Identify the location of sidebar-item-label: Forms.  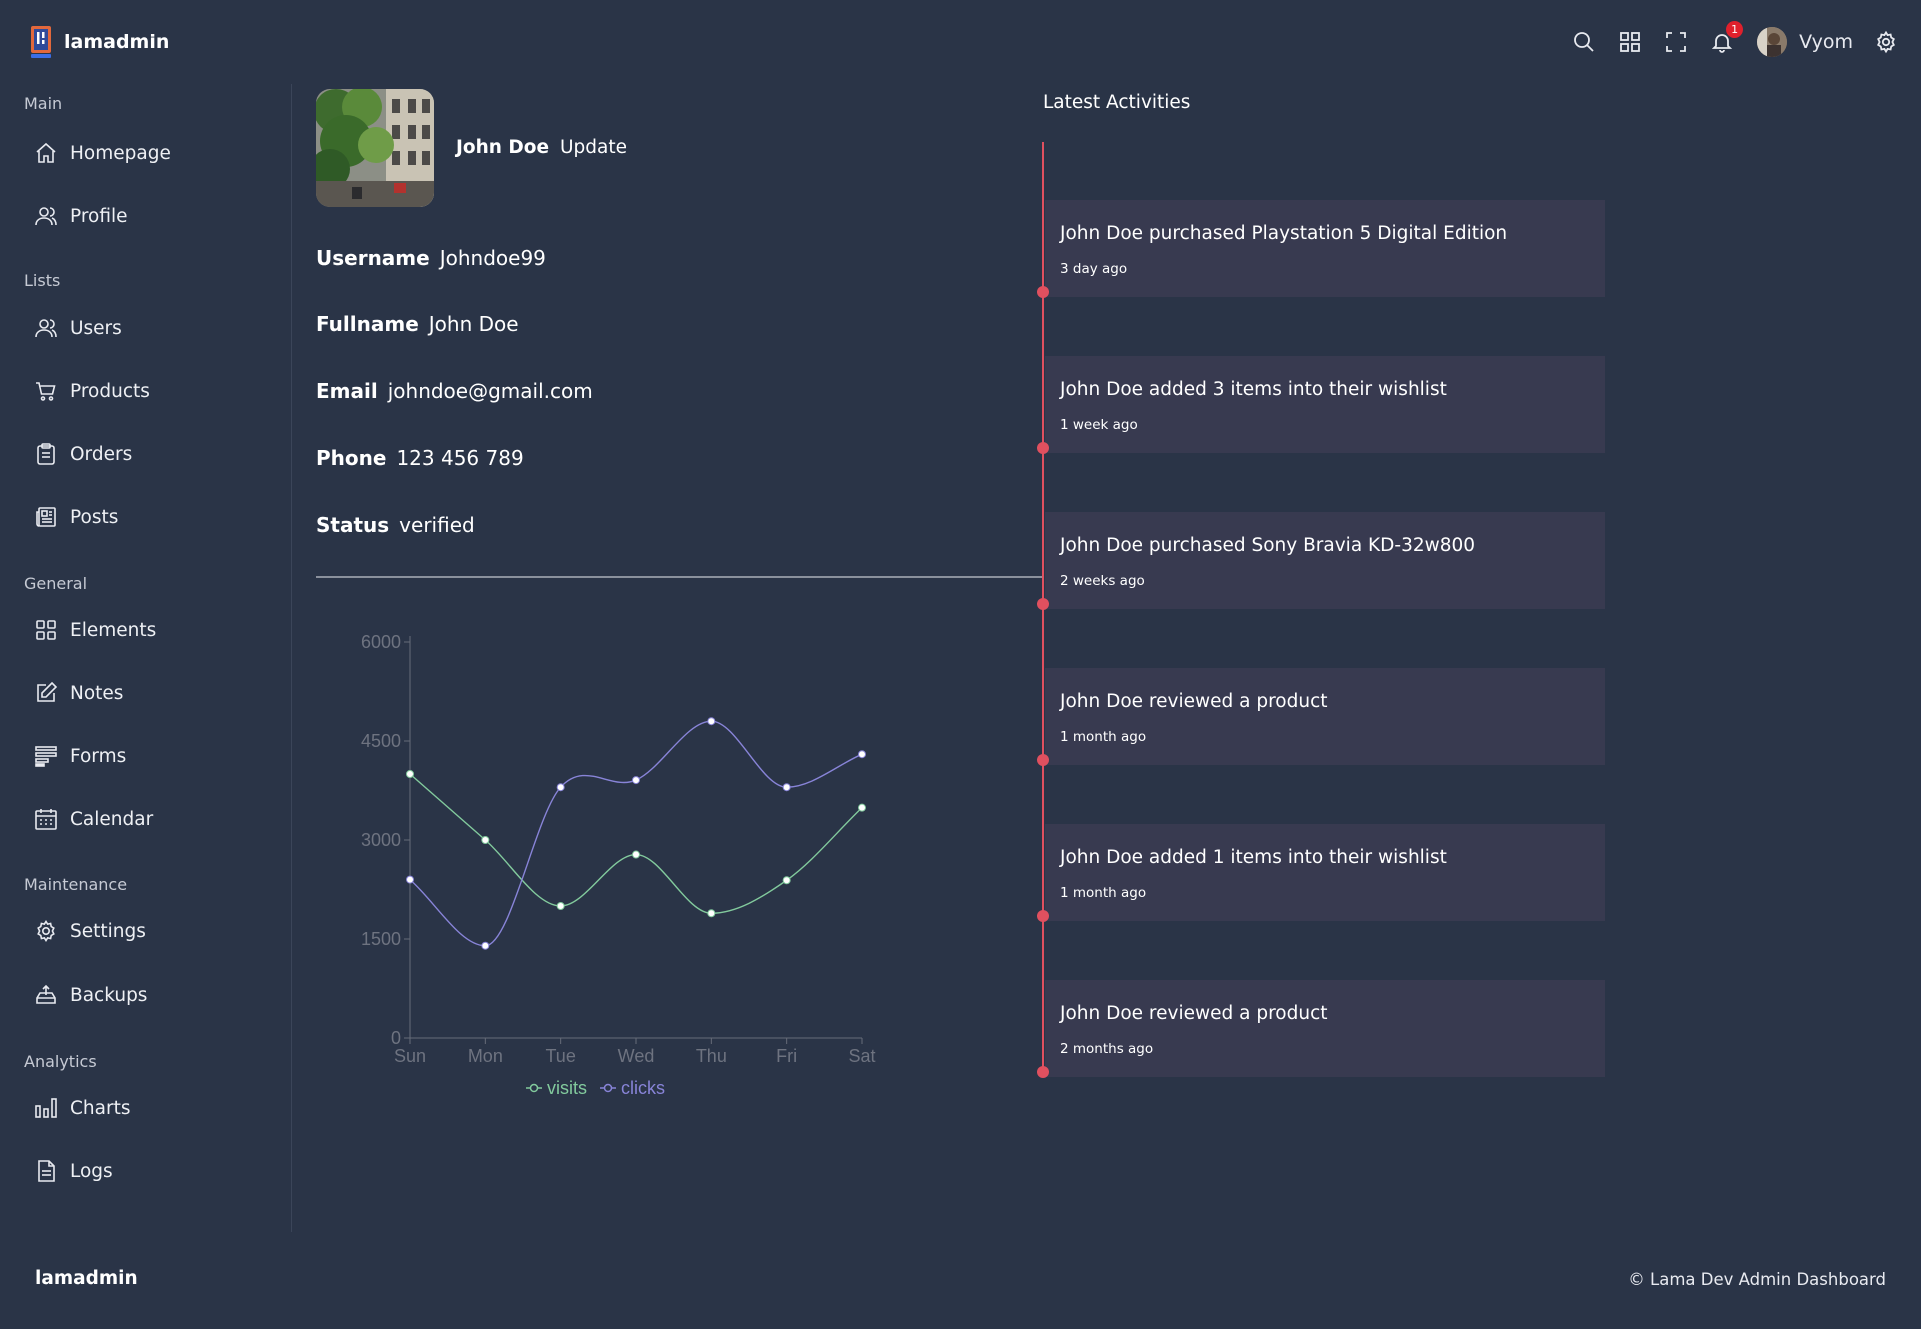
(98, 756).